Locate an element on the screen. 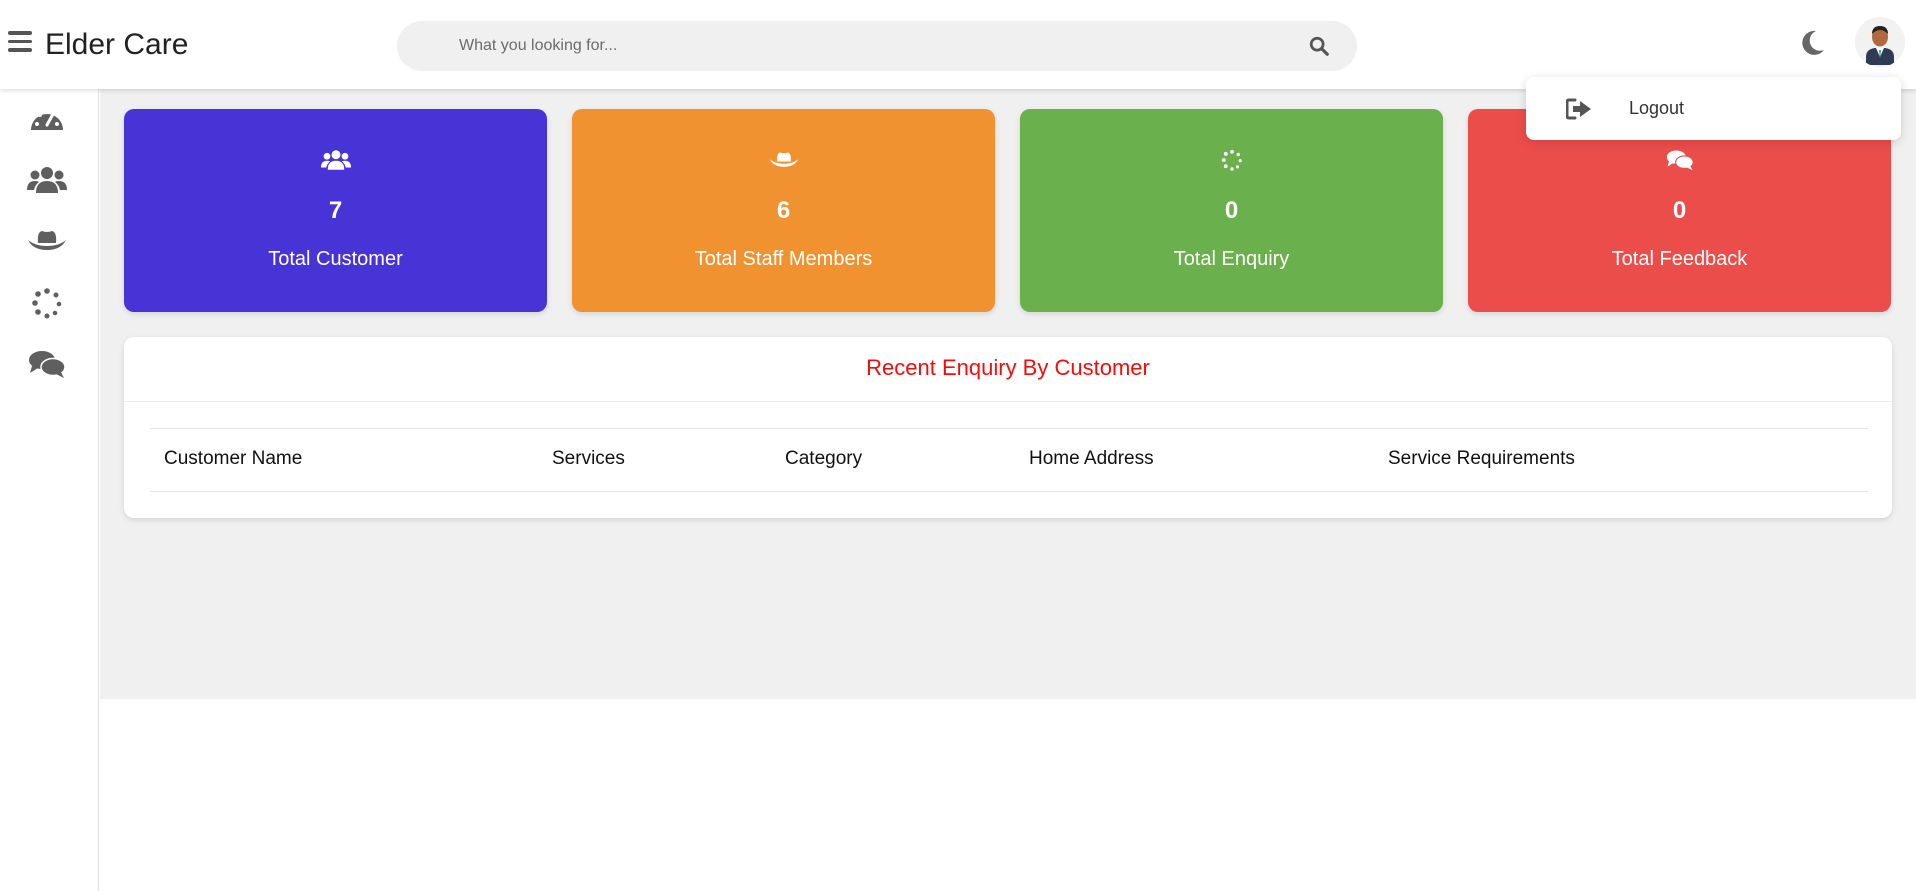 The height and width of the screenshot is (891, 1916). sidebar-item-enquiry is located at coordinates (47, 303).